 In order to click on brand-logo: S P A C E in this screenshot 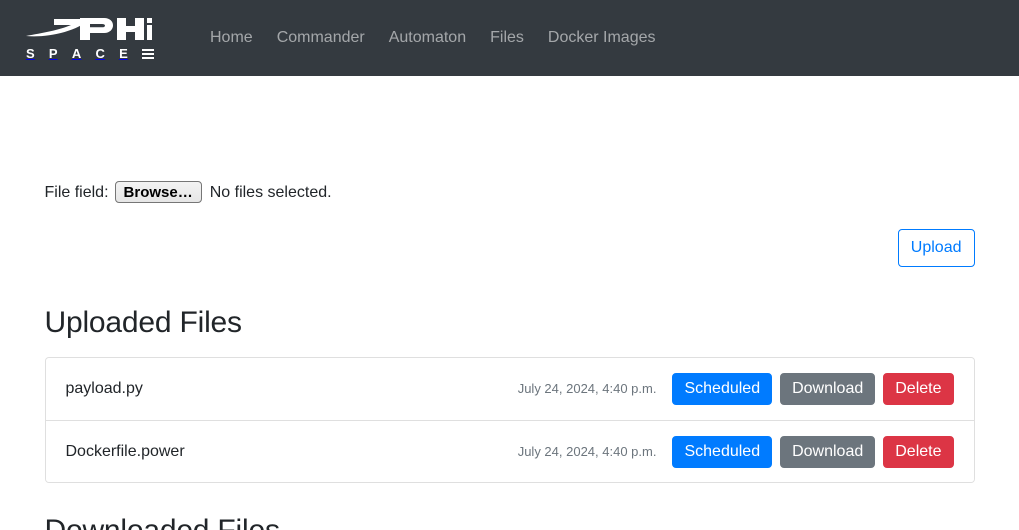, I will do `click(90, 38)`.